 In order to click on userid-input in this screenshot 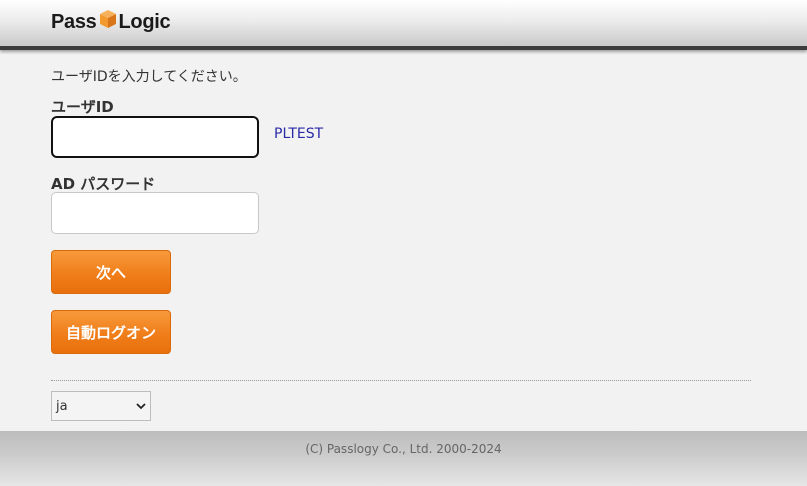, I will do `click(155, 137)`.